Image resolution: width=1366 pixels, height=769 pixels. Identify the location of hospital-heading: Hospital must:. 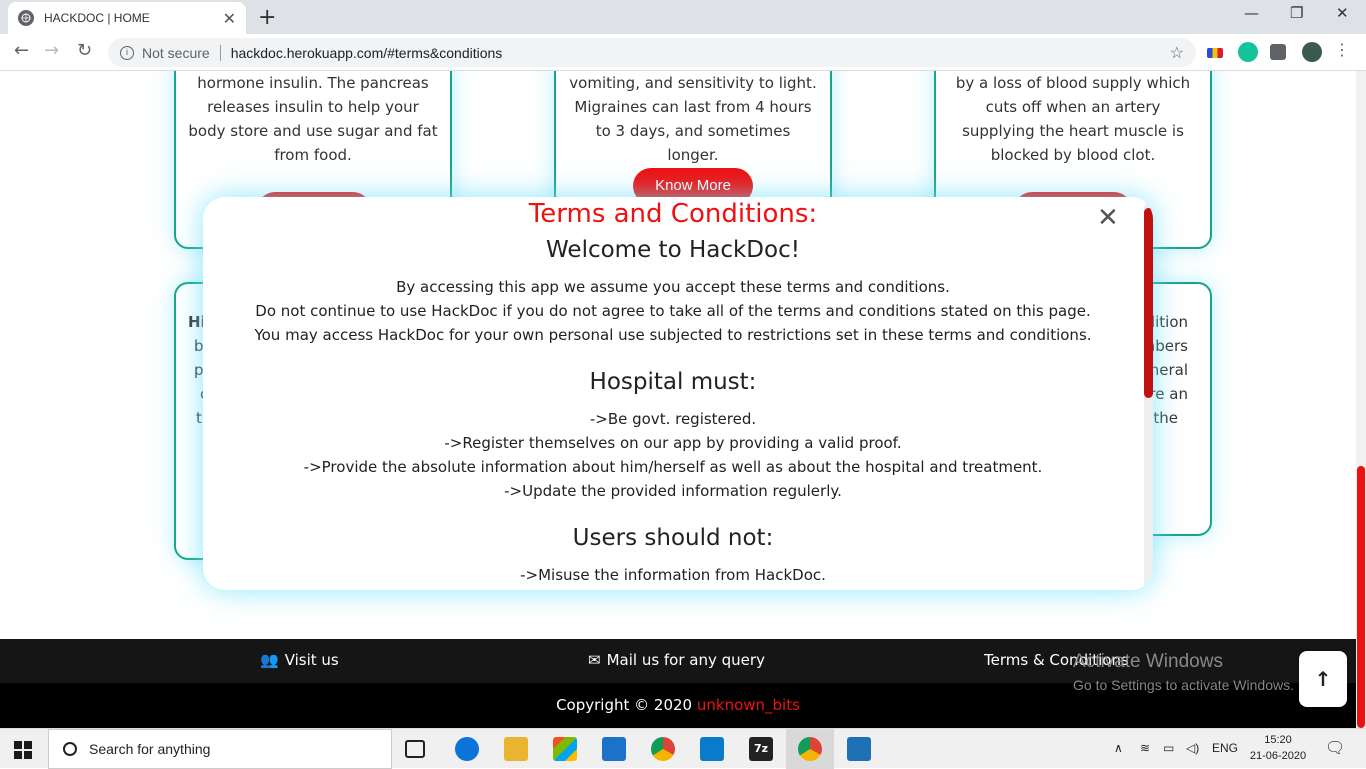
(673, 382).